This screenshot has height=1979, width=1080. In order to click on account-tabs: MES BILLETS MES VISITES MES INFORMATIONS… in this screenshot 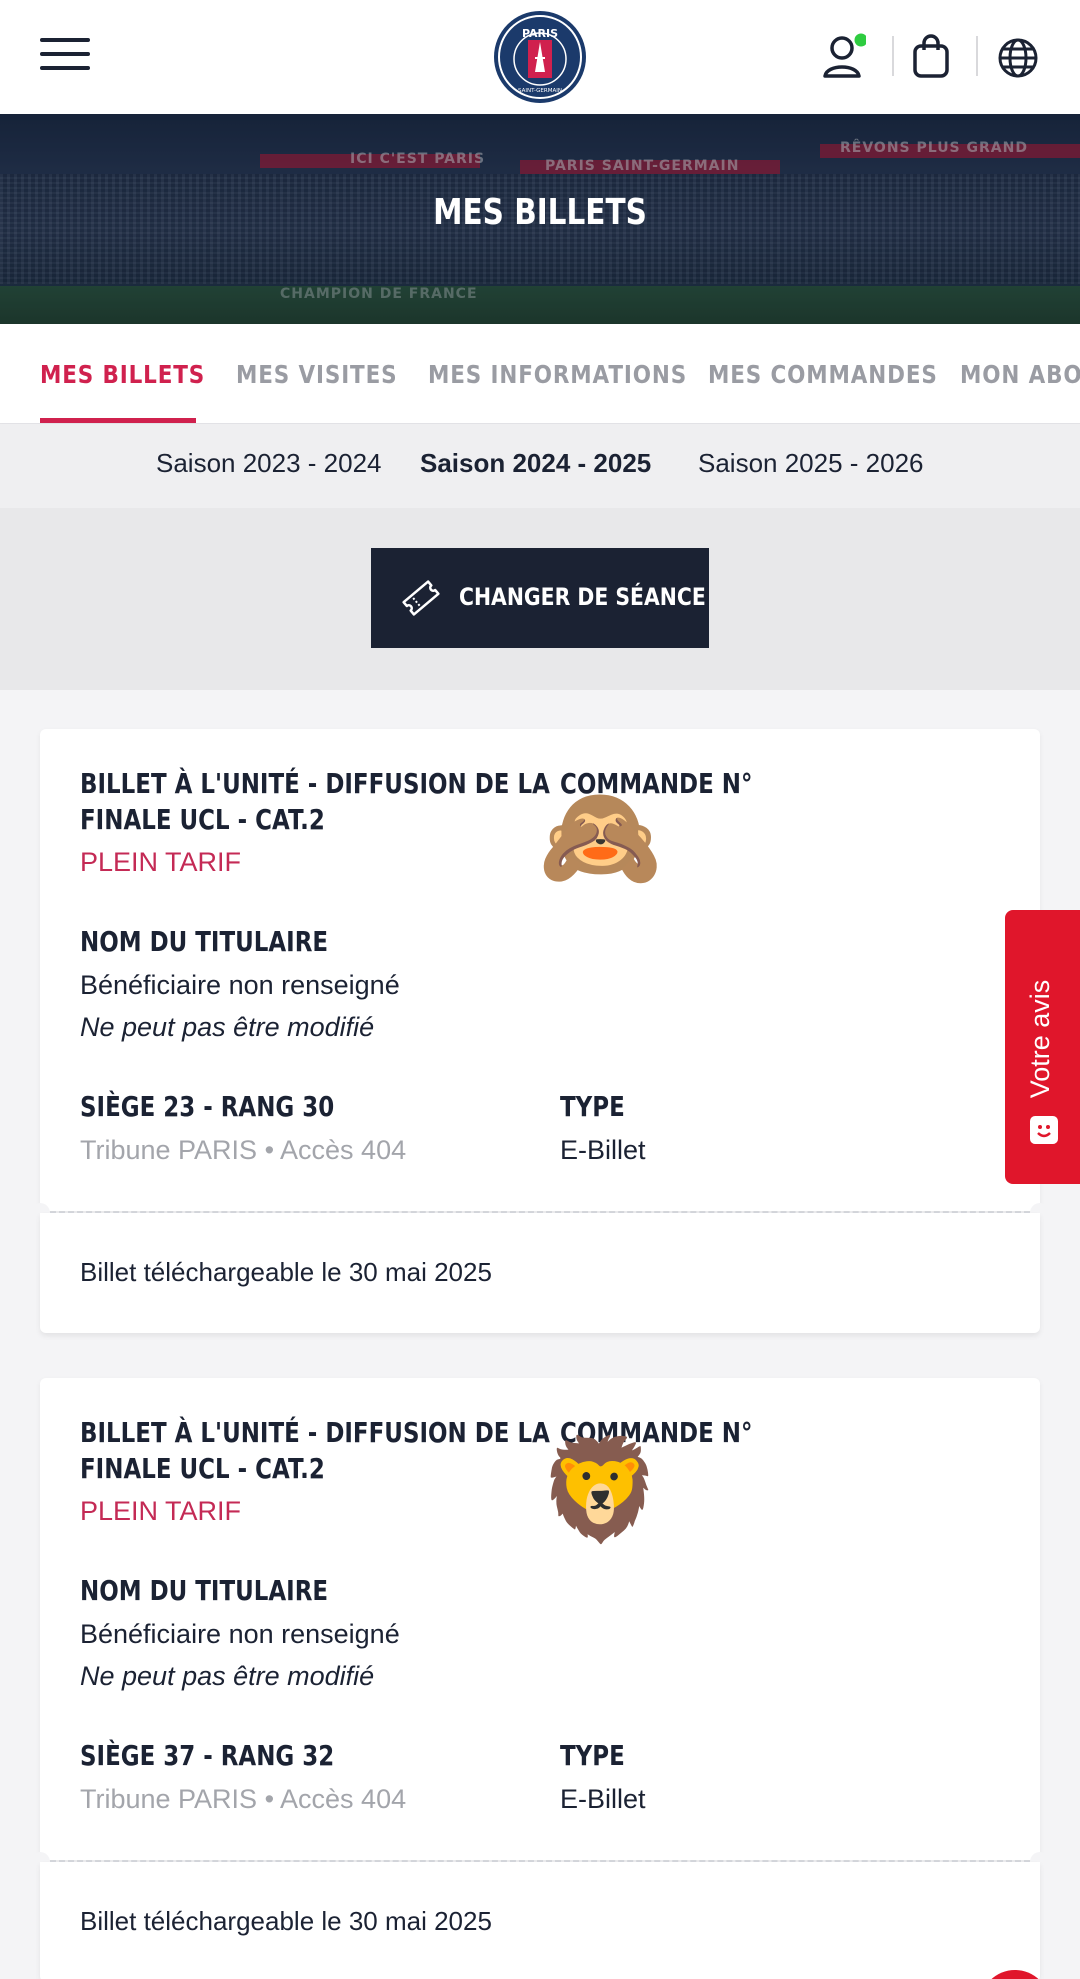, I will do `click(540, 374)`.